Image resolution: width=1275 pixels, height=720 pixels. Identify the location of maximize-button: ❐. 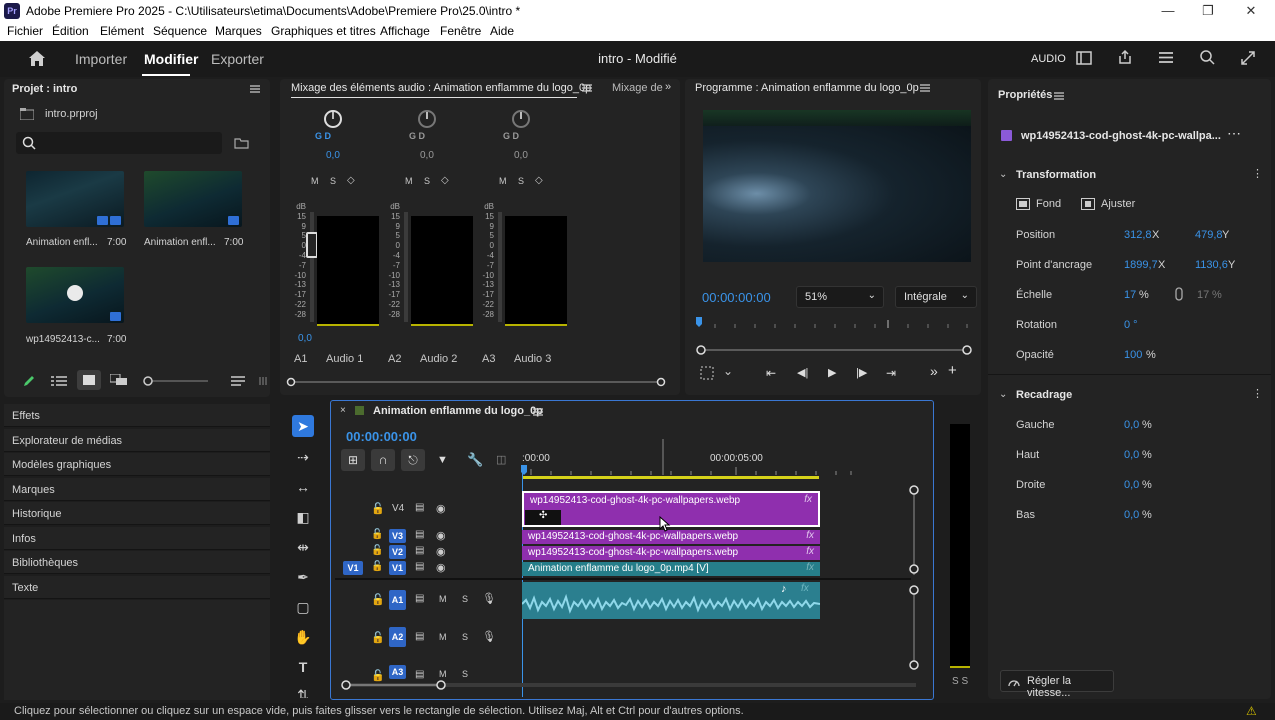
(1208, 11).